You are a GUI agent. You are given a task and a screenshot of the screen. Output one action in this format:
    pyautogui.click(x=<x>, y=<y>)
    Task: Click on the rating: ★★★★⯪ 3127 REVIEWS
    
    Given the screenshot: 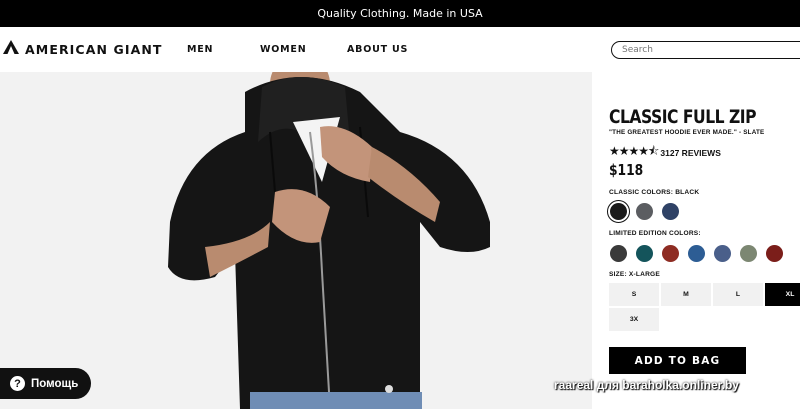 What is the action you would take?
    pyautogui.click(x=665, y=152)
    